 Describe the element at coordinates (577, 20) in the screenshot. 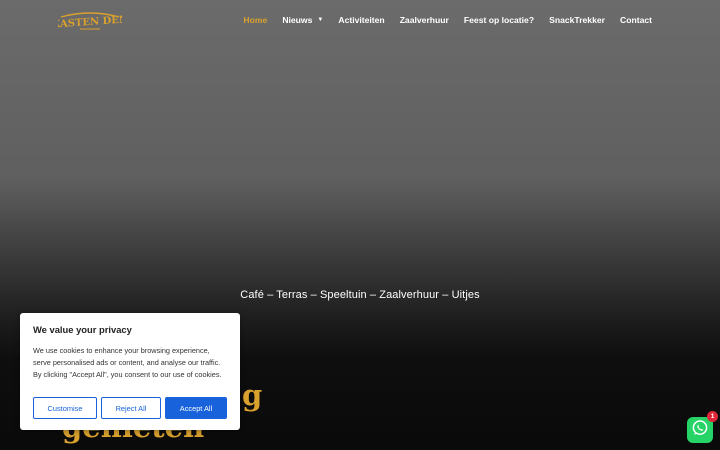

I see `nav-item-snacktrekker: SnackTrekker` at that location.